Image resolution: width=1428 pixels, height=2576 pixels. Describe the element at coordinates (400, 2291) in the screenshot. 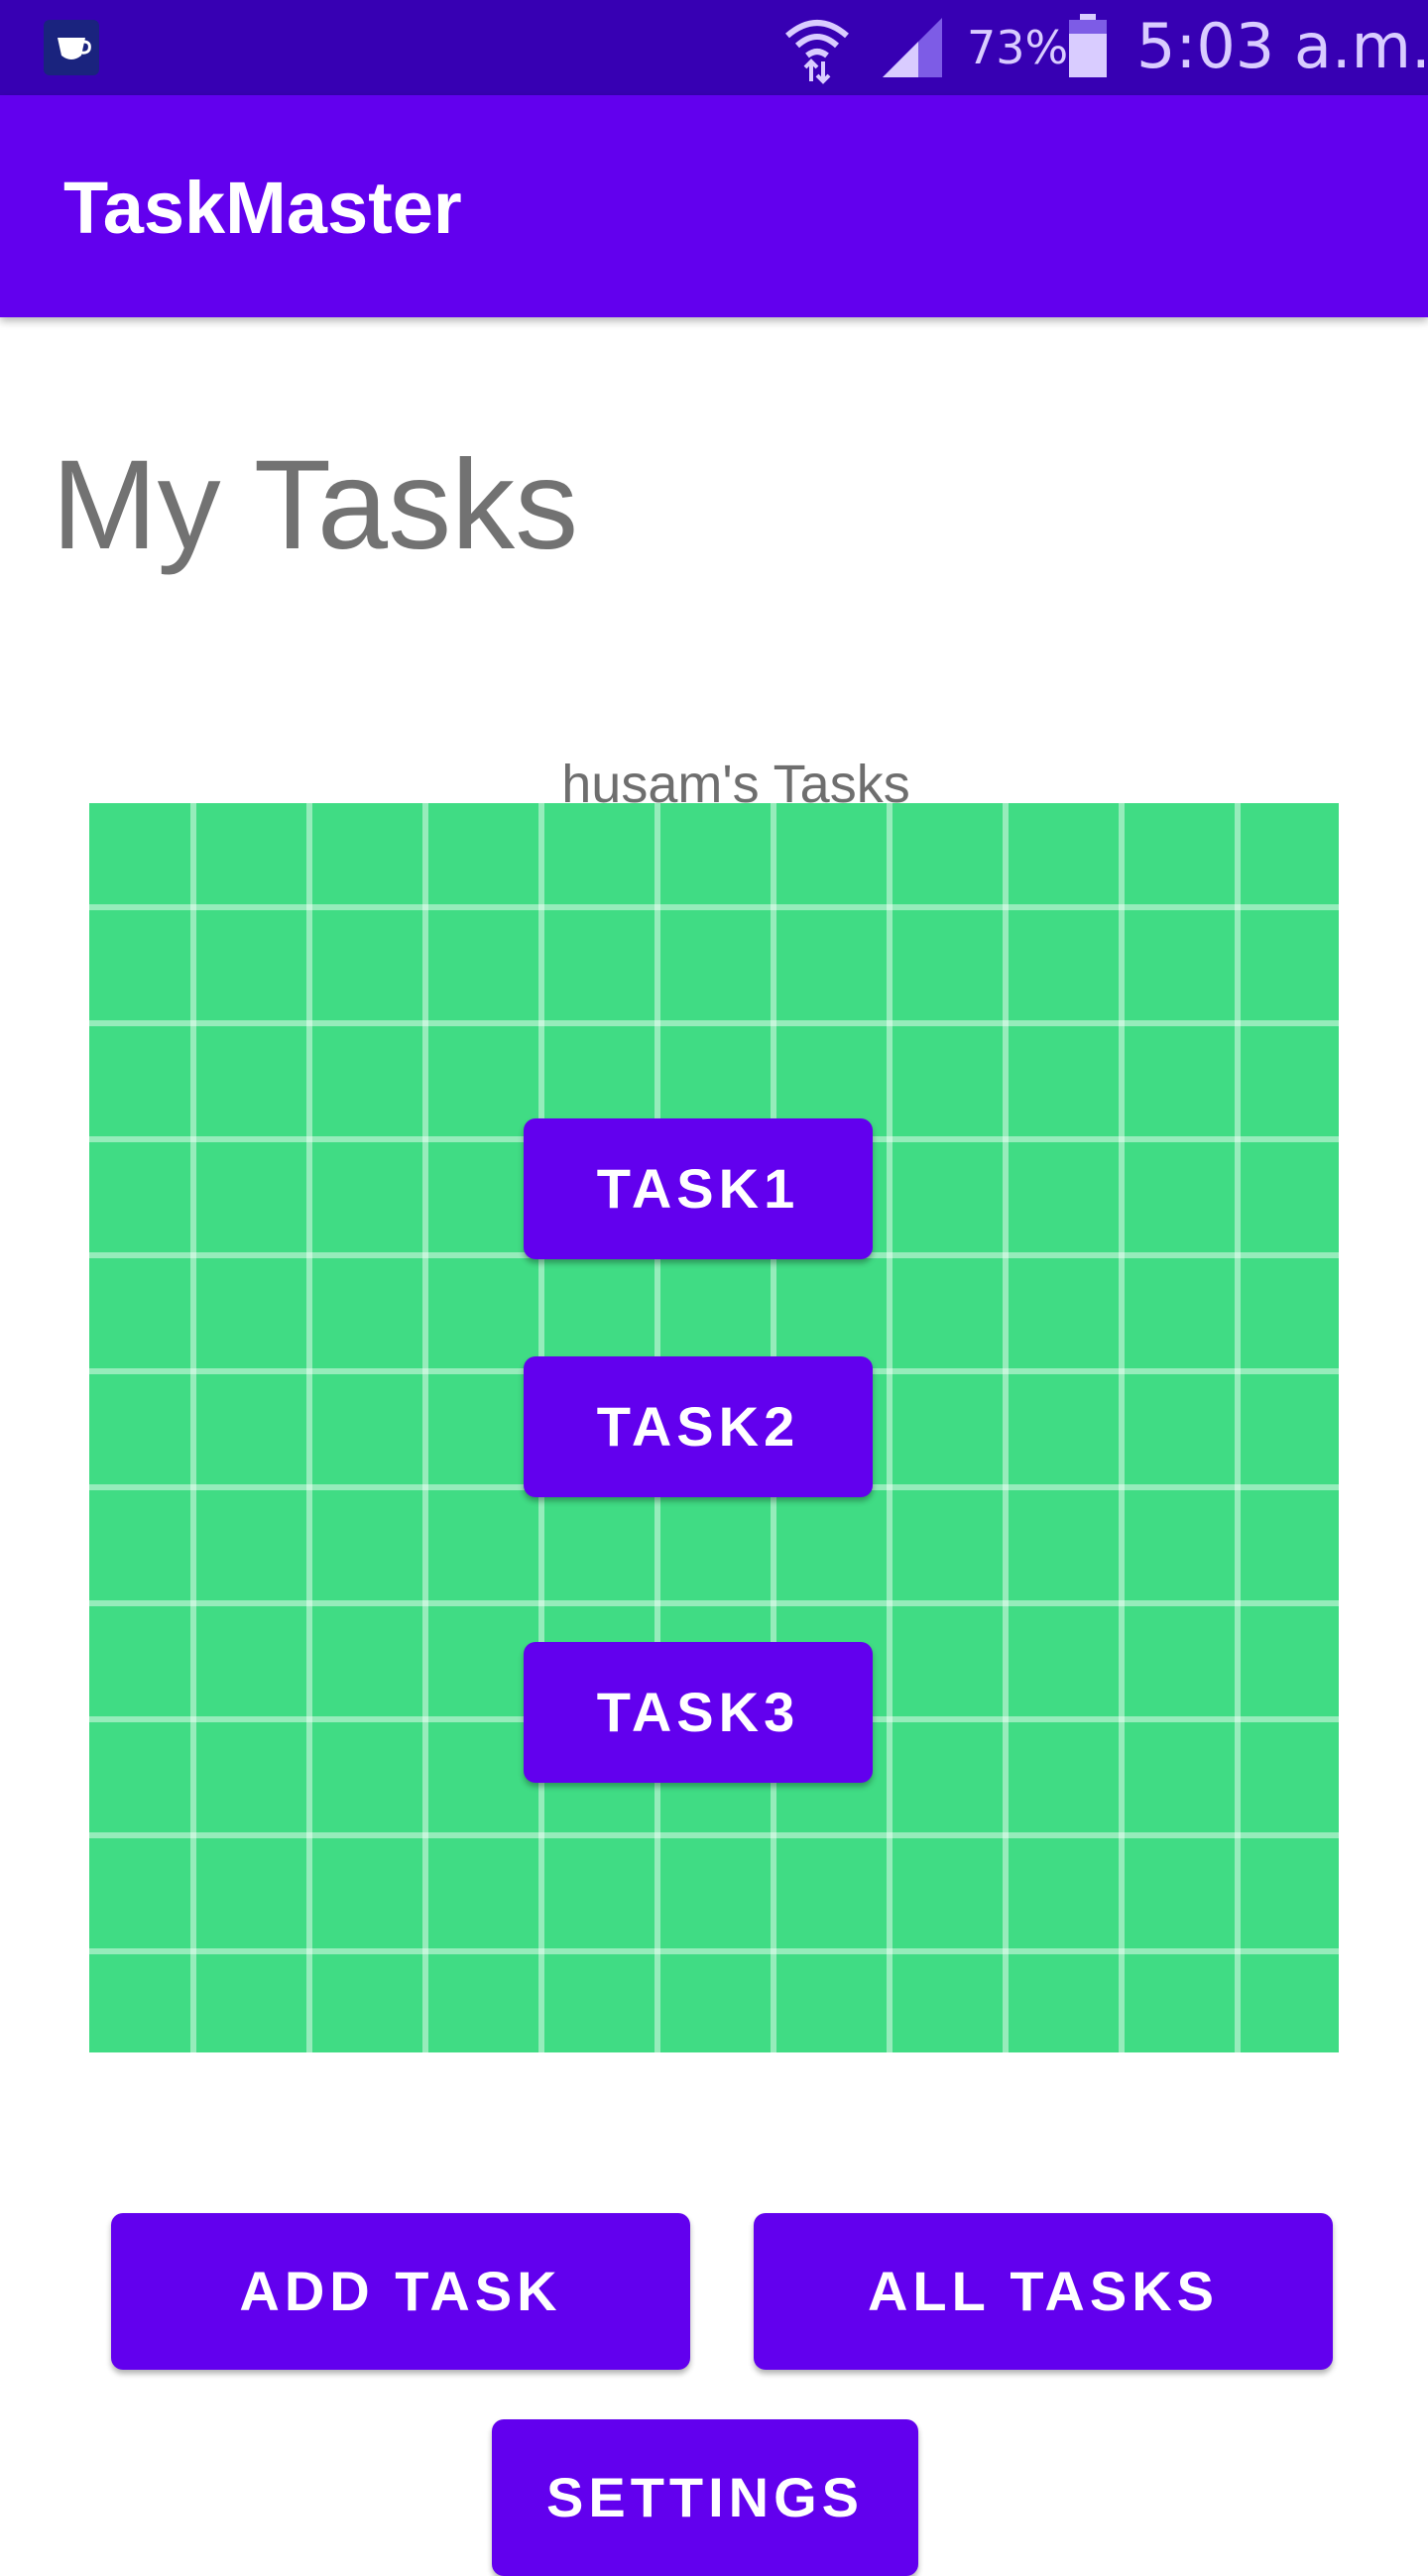

I see `add-task-button: ADD TASK` at that location.